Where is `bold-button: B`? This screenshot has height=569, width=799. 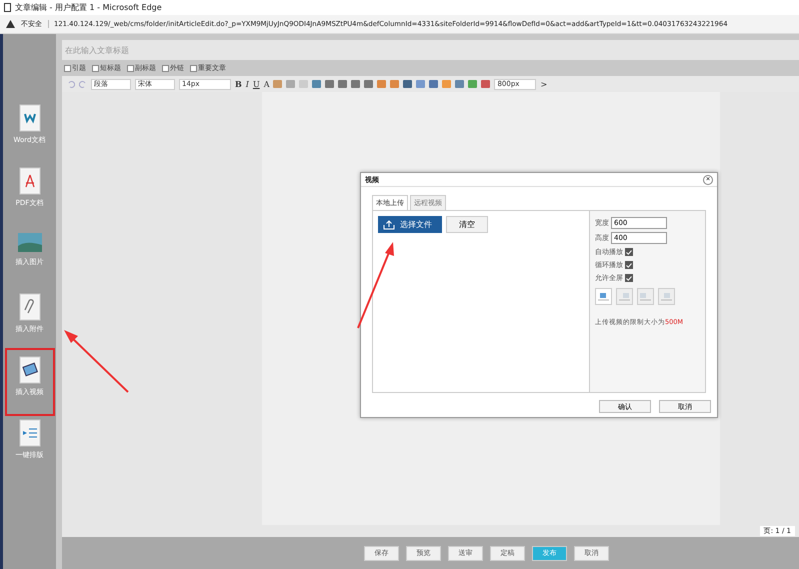 bold-button: B is located at coordinates (238, 84).